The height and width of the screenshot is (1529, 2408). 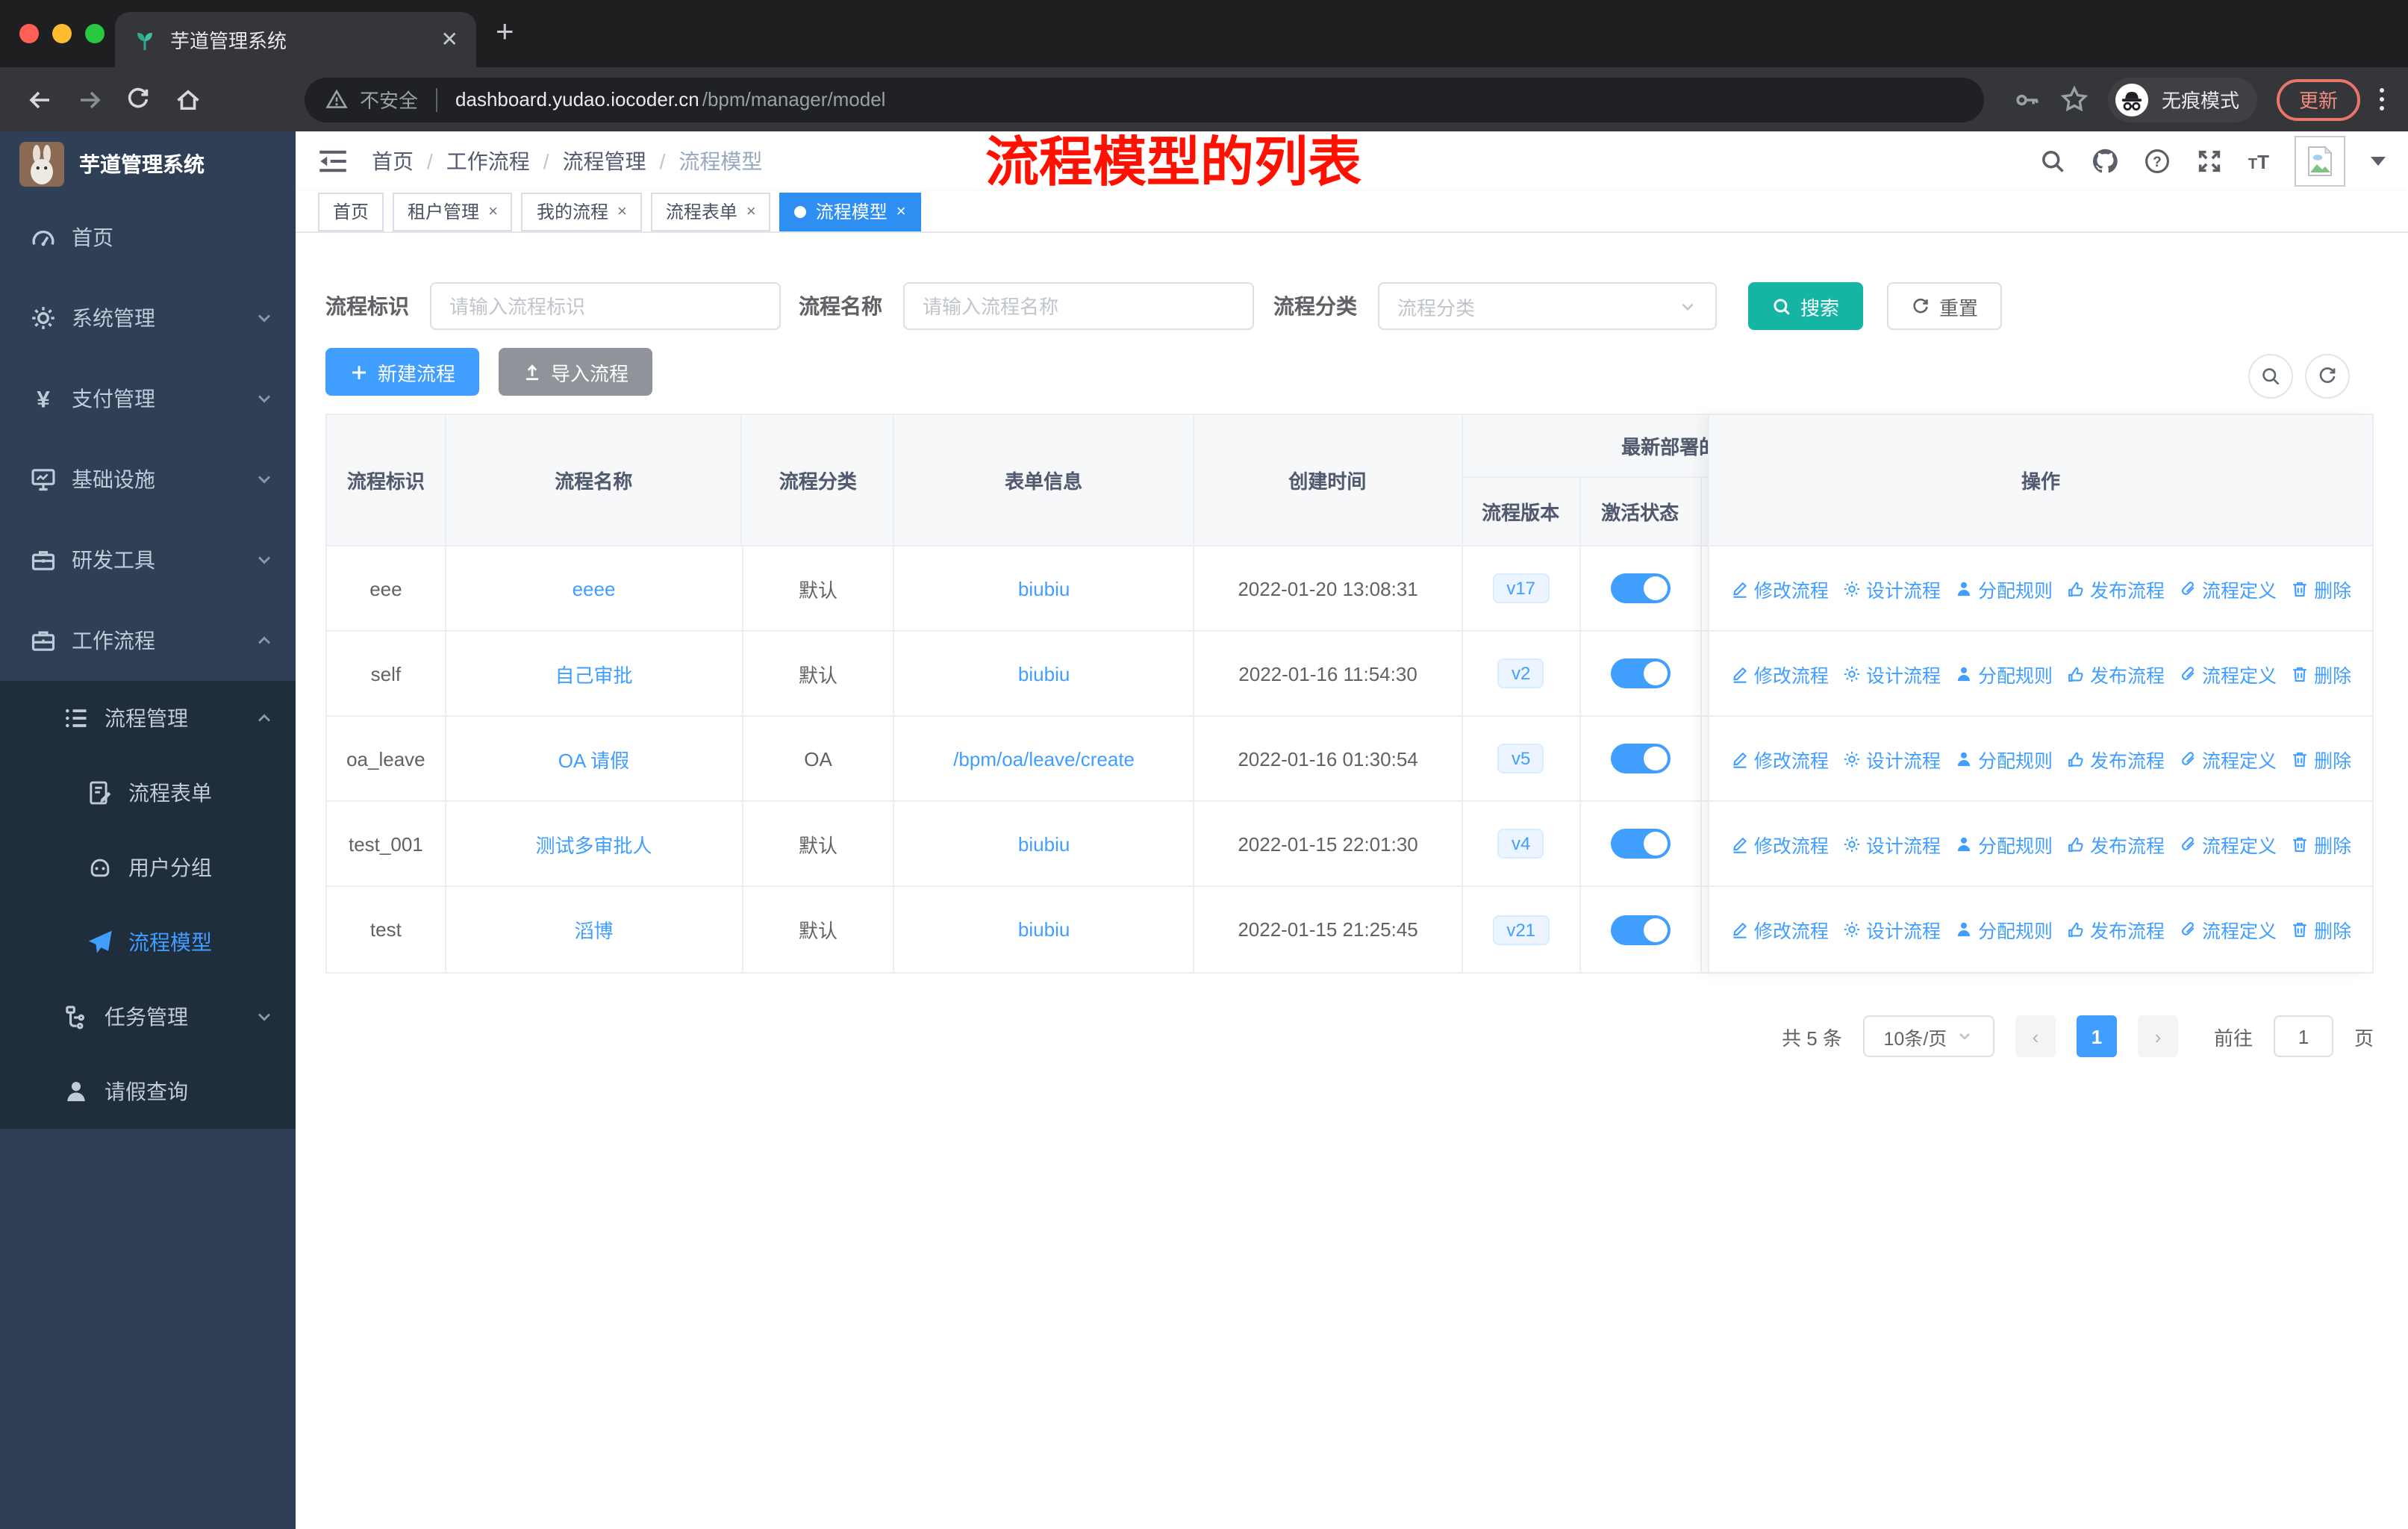 I want to click on process-name-link: 自己审批, so click(x=593, y=673).